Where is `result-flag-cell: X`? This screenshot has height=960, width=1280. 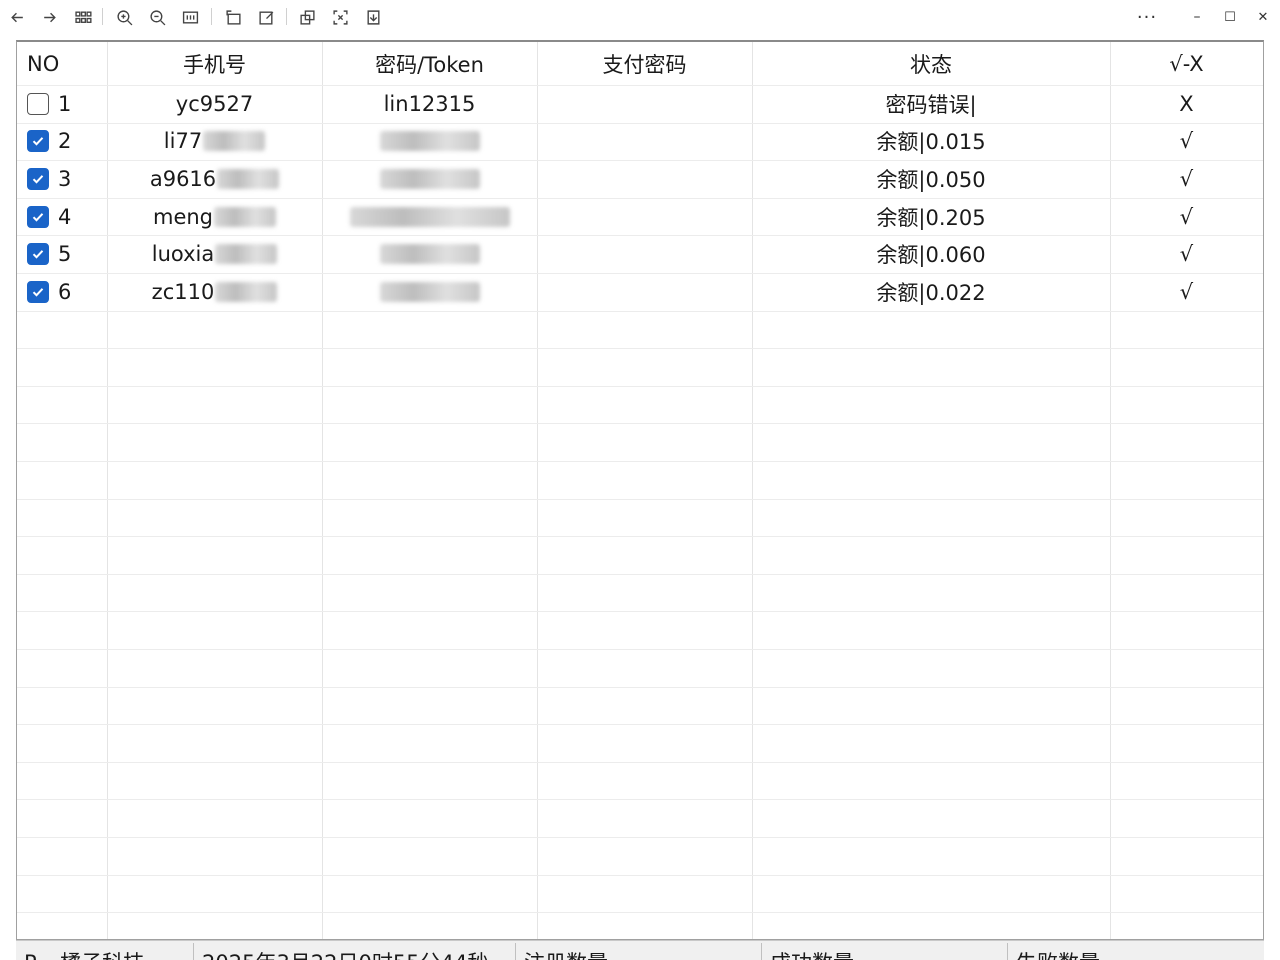
result-flag-cell: X is located at coordinates (1186, 104).